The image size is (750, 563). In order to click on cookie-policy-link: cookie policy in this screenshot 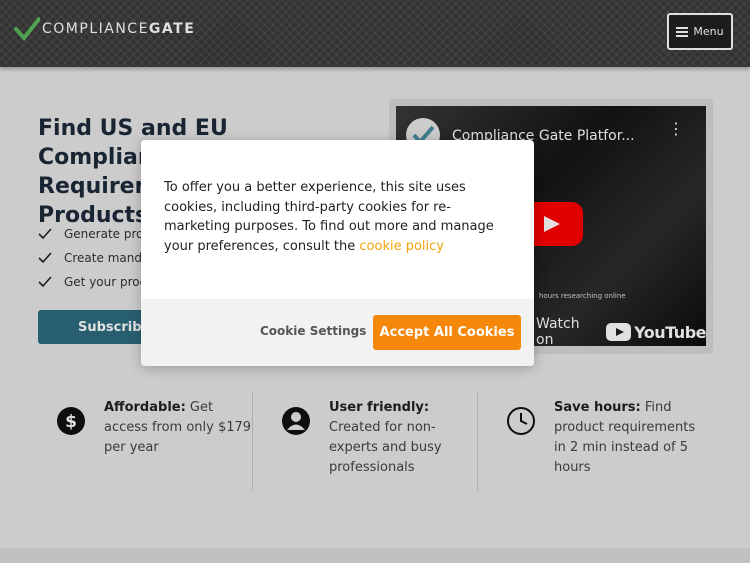, I will do `click(401, 246)`.